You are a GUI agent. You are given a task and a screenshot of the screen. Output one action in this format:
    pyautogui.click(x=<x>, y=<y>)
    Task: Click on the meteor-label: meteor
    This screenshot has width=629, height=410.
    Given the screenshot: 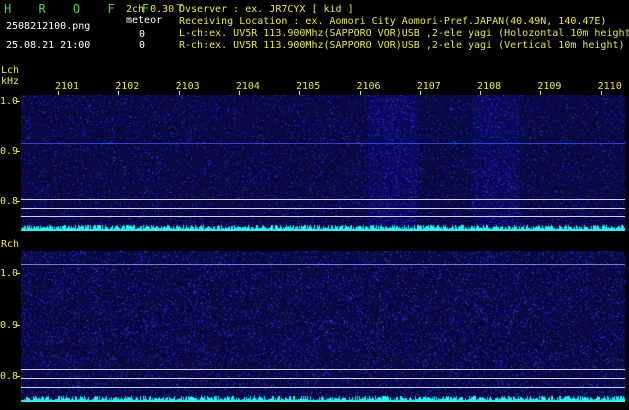 What is the action you would take?
    pyautogui.click(x=144, y=20)
    